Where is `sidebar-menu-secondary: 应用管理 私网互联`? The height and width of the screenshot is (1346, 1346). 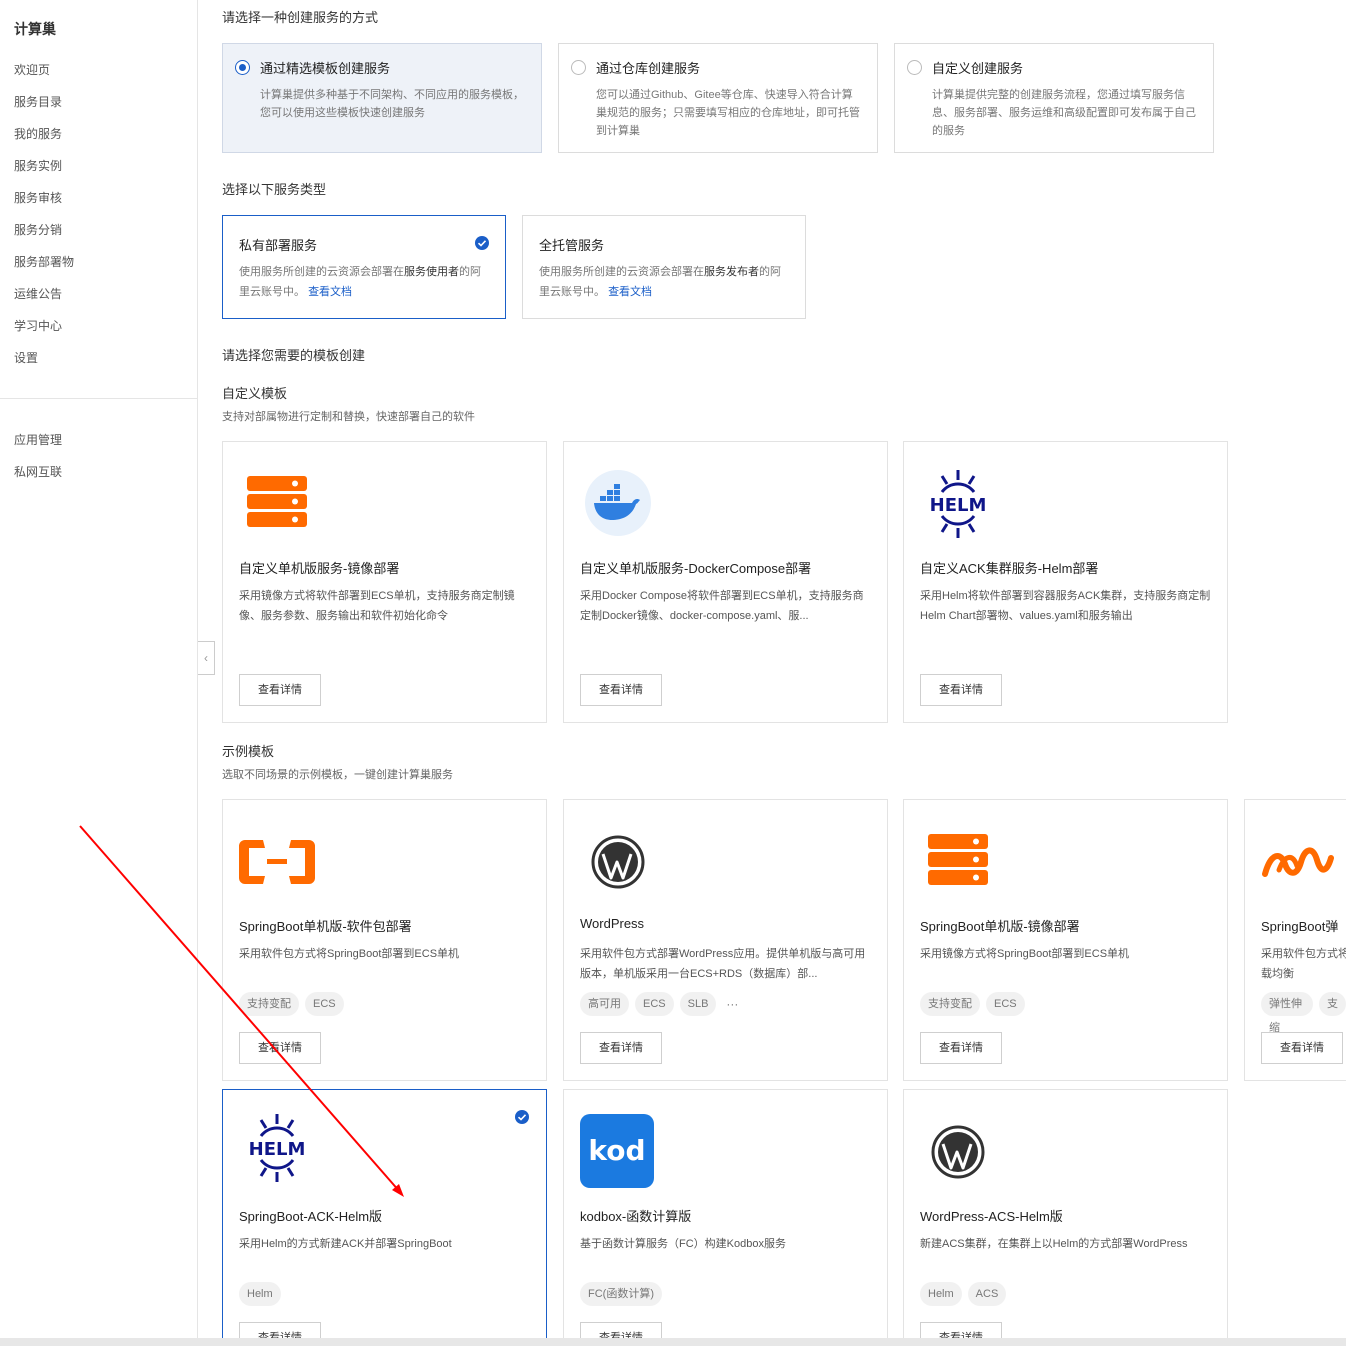 sidebar-menu-secondary: 应用管理 私网互联 is located at coordinates (38, 462).